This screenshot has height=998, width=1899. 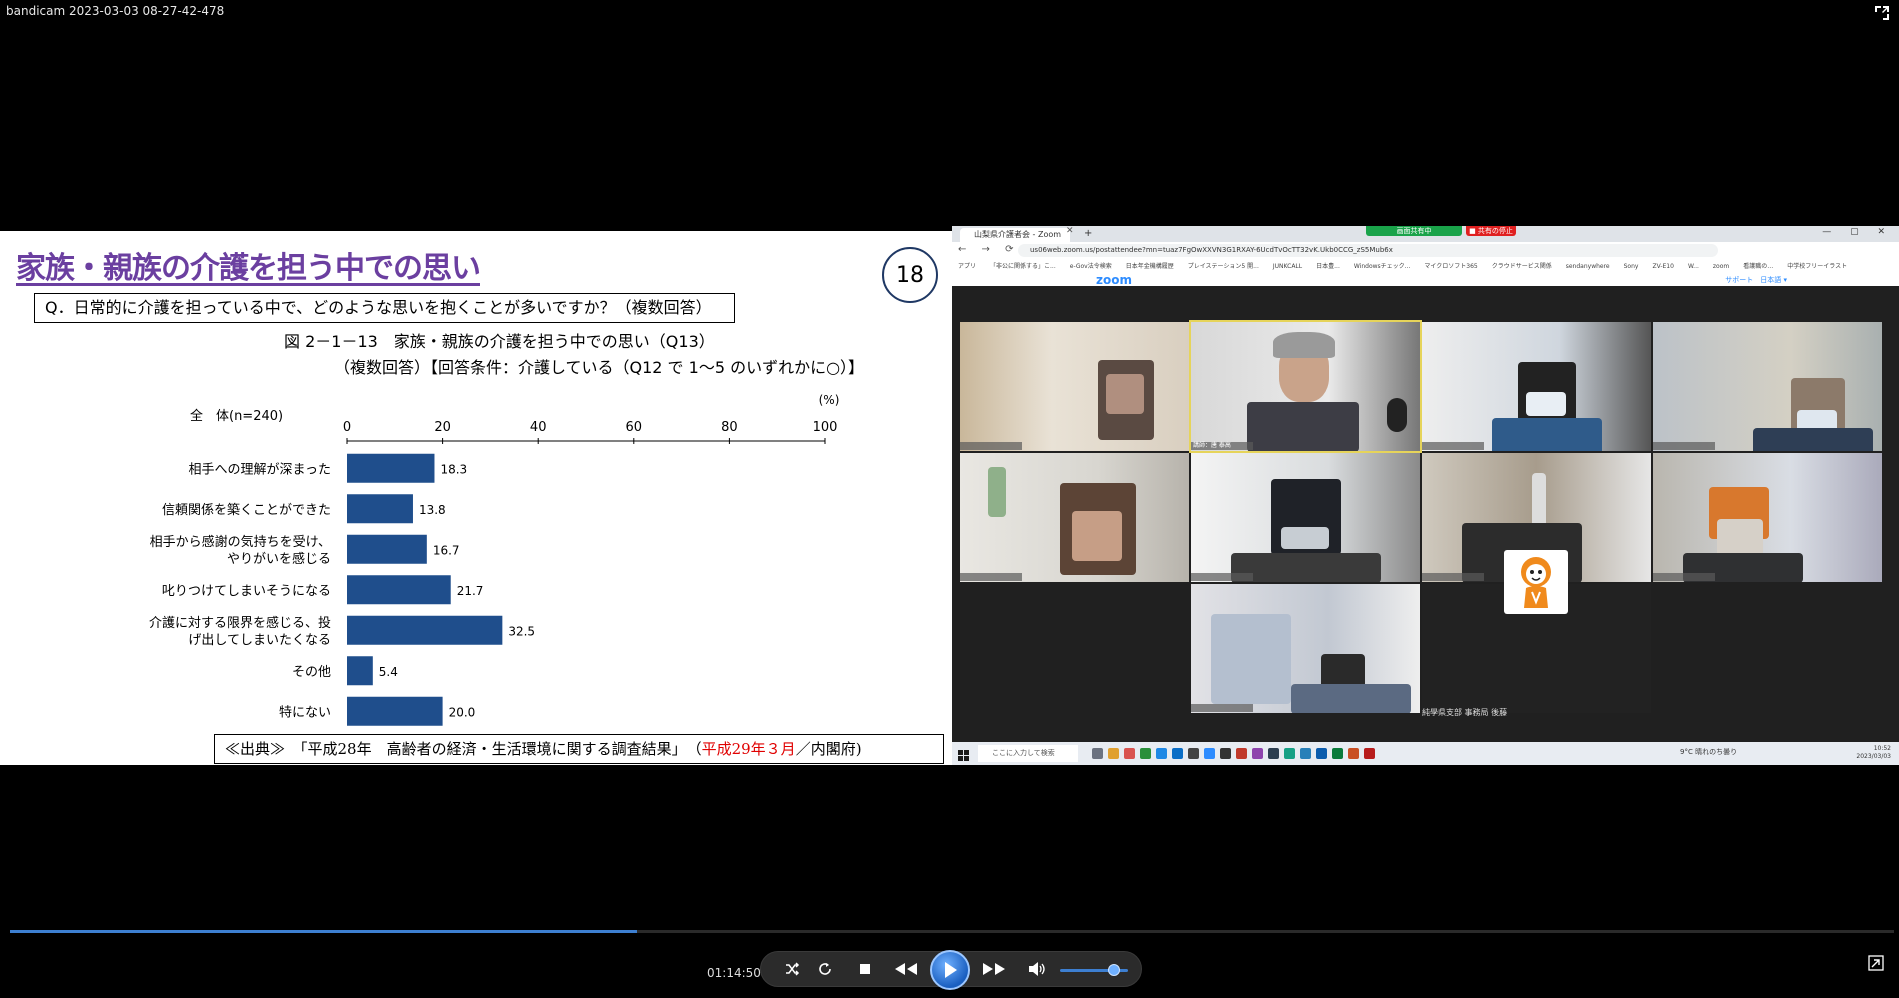 What do you see at coordinates (305, 712) in the screenshot?
I see `category-label: 特にない` at bounding box center [305, 712].